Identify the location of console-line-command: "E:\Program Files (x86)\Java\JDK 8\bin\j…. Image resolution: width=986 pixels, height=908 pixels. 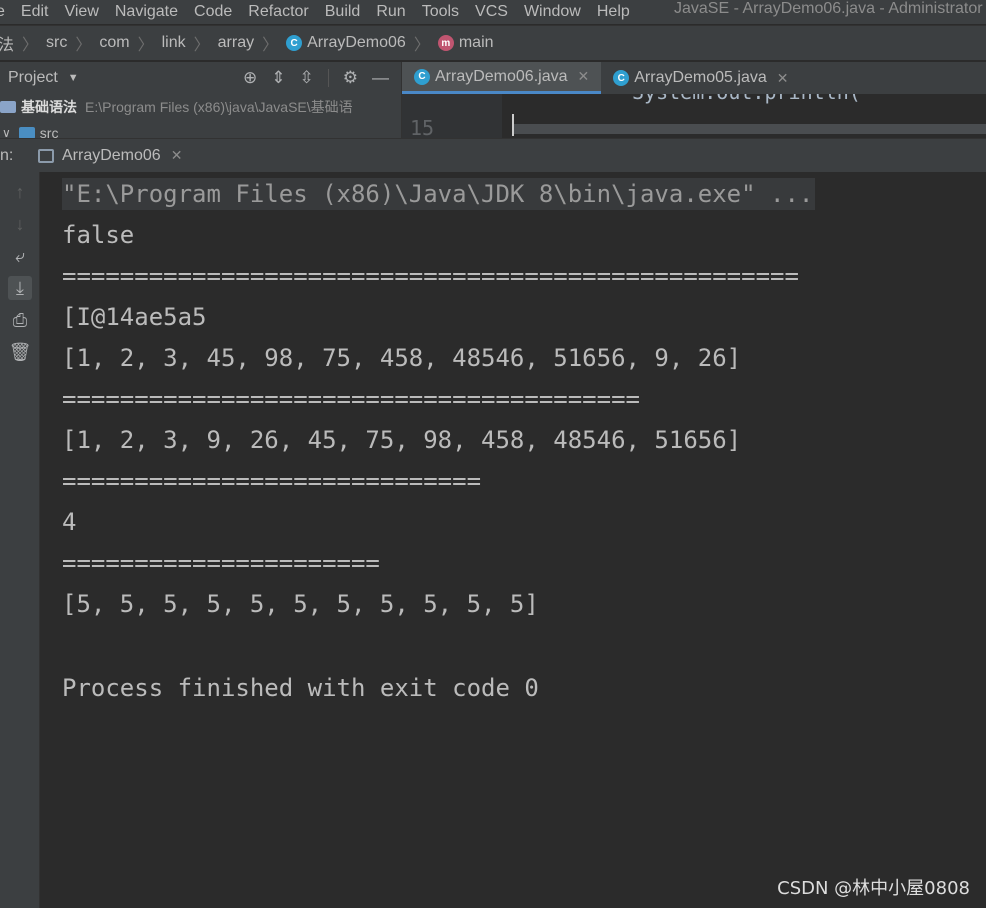
(439, 194).